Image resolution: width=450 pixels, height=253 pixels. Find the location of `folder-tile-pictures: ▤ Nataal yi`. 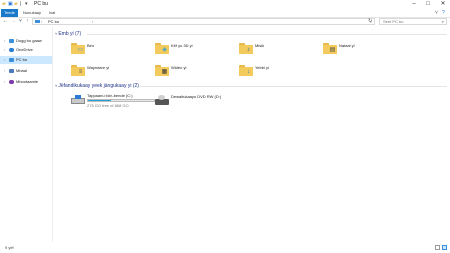

folder-tile-pictures: ▤ Nataal yi is located at coordinates (363, 49).